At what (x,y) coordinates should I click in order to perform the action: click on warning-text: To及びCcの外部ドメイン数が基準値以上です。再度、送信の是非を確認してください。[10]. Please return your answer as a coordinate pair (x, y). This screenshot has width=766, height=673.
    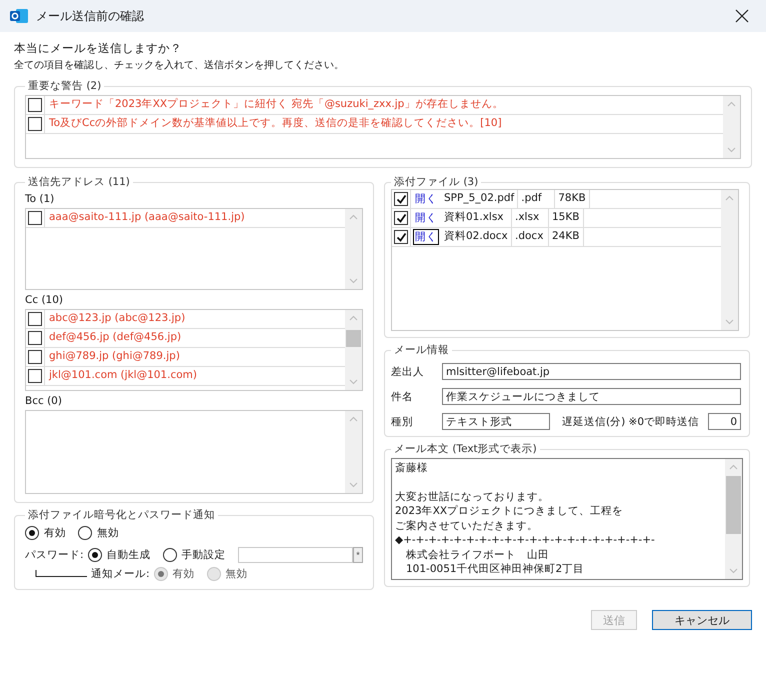
    Looking at the image, I should click on (275, 123).